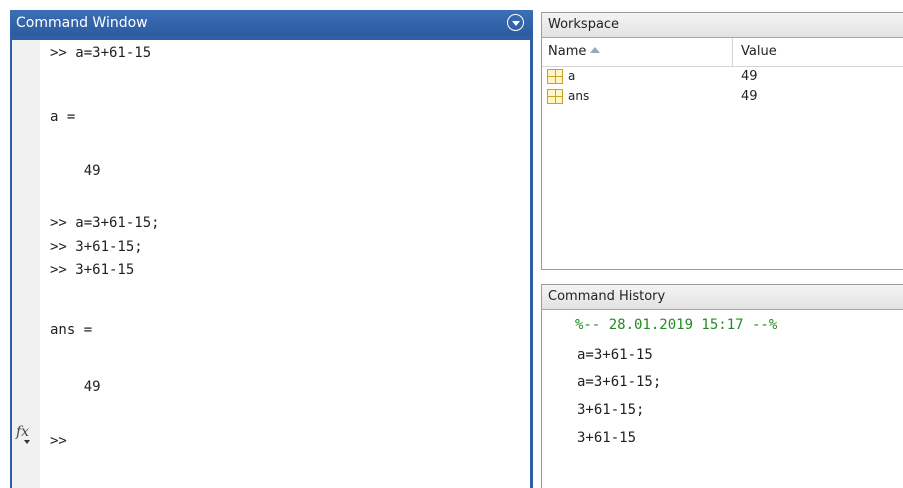 This screenshot has height=488, width=903. What do you see at coordinates (101, 53) in the screenshot?
I see `console-line: >> a=3+61-15` at bounding box center [101, 53].